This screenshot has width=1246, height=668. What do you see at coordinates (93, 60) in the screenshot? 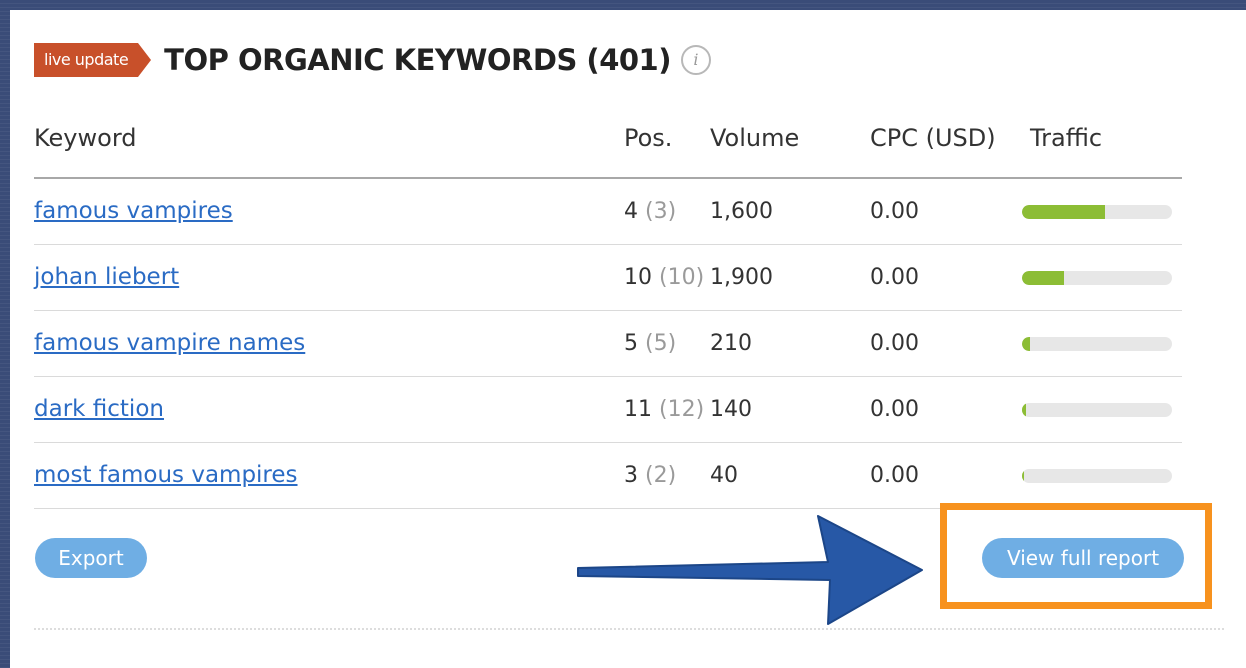
I see `live-update-badge: live update` at bounding box center [93, 60].